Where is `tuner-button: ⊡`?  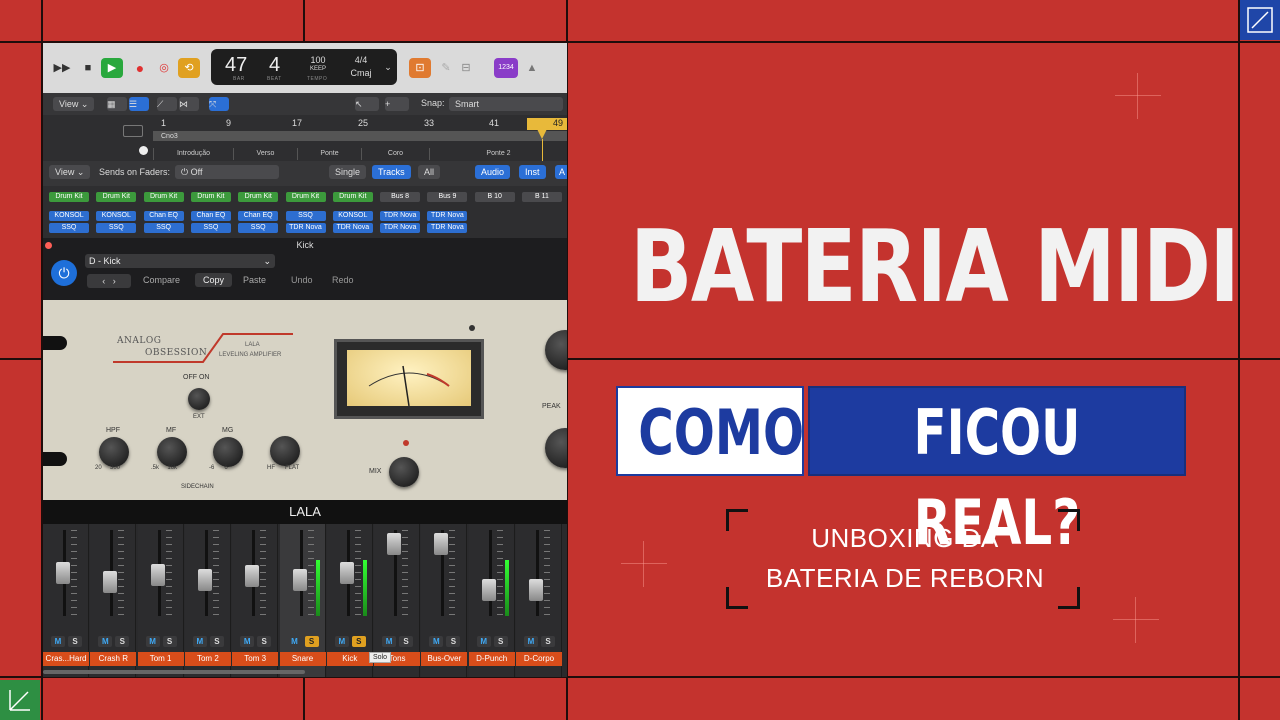 tuner-button: ⊡ is located at coordinates (420, 68).